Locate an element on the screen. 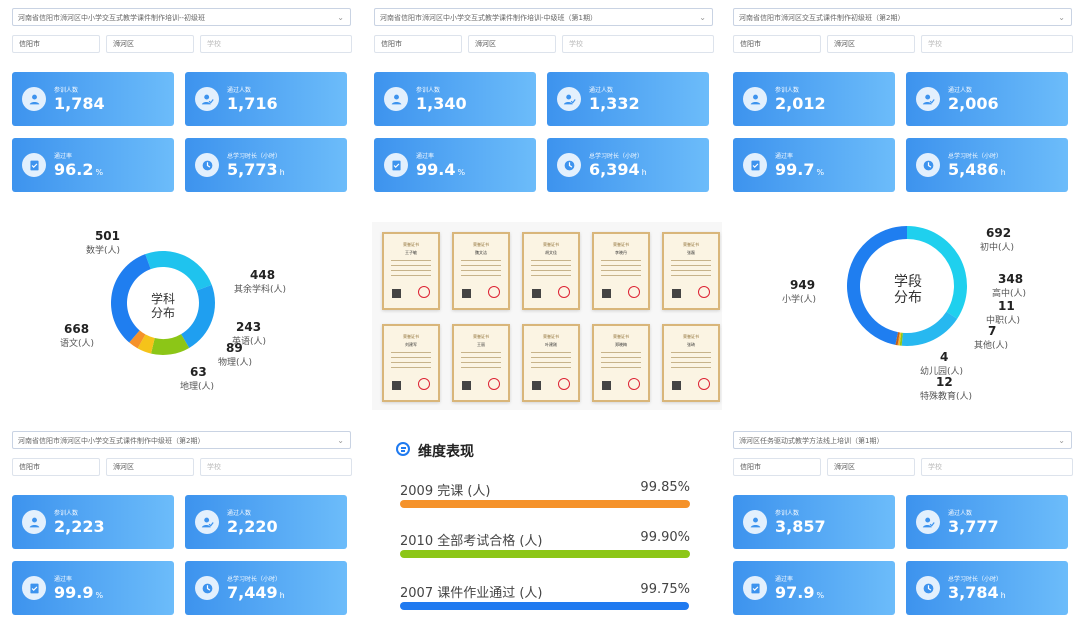 Image resolution: width=1080 pixels, height=629 pixels. certificate-name: 李晓丹 is located at coordinates (621, 252).